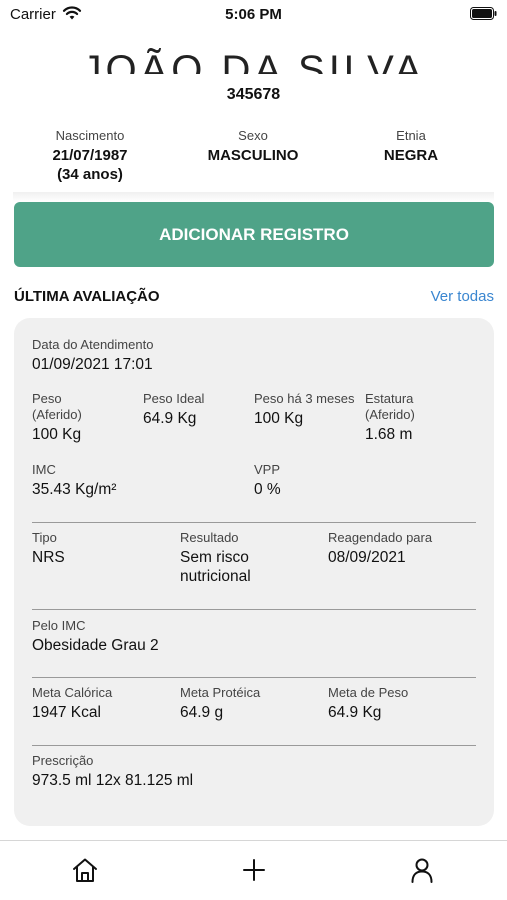 This screenshot has height=900, width=507. I want to click on caloric-goal-field: Meta Calórica 1947 Kcal, so click(72, 703).